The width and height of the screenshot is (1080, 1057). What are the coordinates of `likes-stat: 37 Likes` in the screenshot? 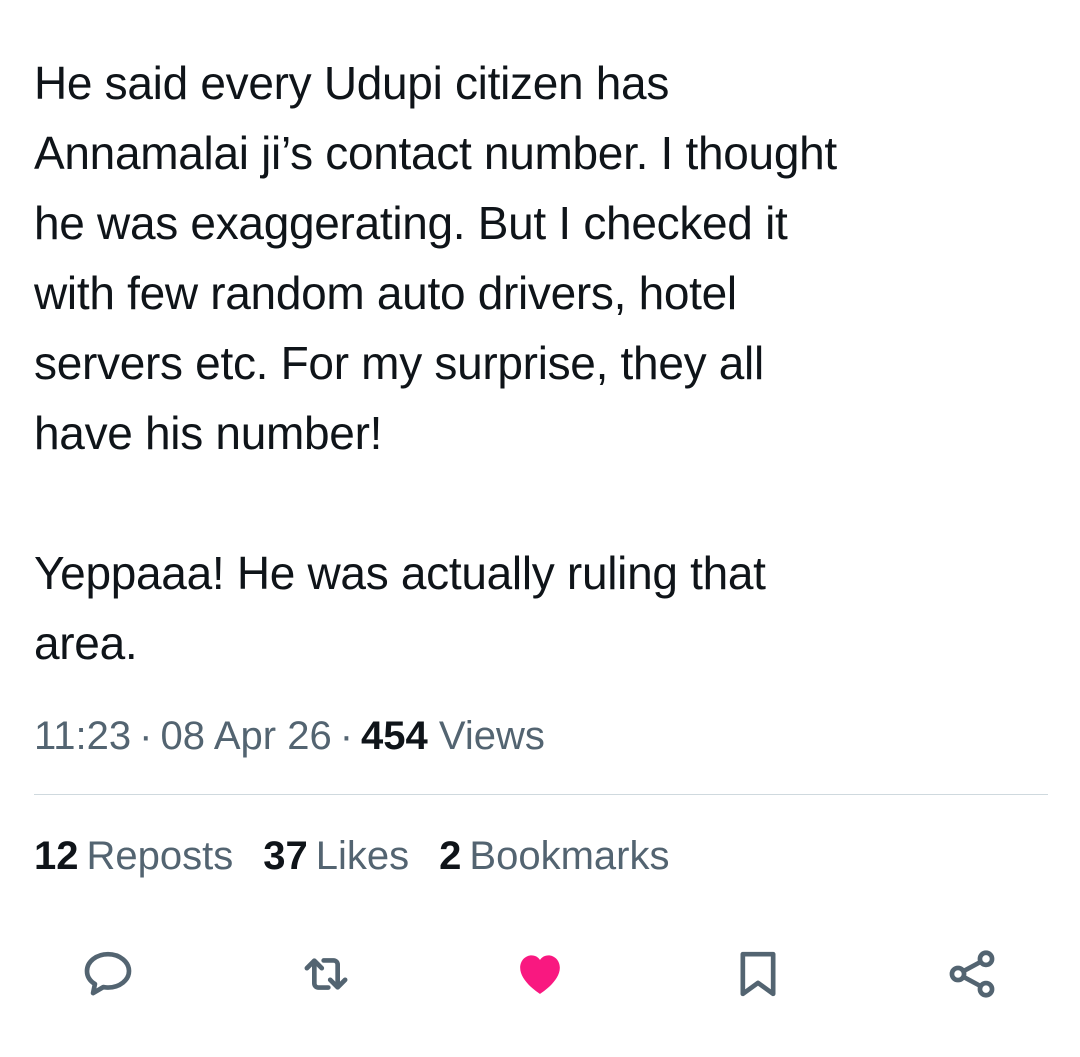 It's located at (336, 856).